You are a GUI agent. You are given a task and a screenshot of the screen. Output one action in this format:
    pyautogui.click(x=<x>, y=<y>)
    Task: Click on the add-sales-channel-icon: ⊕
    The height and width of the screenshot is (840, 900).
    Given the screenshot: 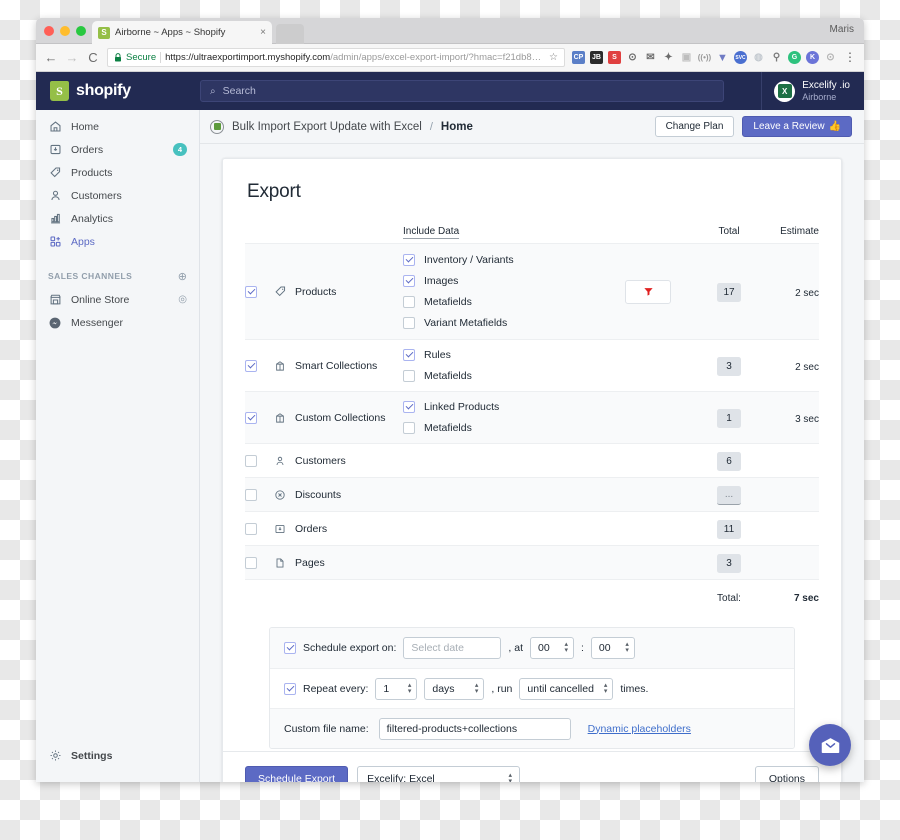 What is the action you would take?
    pyautogui.click(x=182, y=276)
    